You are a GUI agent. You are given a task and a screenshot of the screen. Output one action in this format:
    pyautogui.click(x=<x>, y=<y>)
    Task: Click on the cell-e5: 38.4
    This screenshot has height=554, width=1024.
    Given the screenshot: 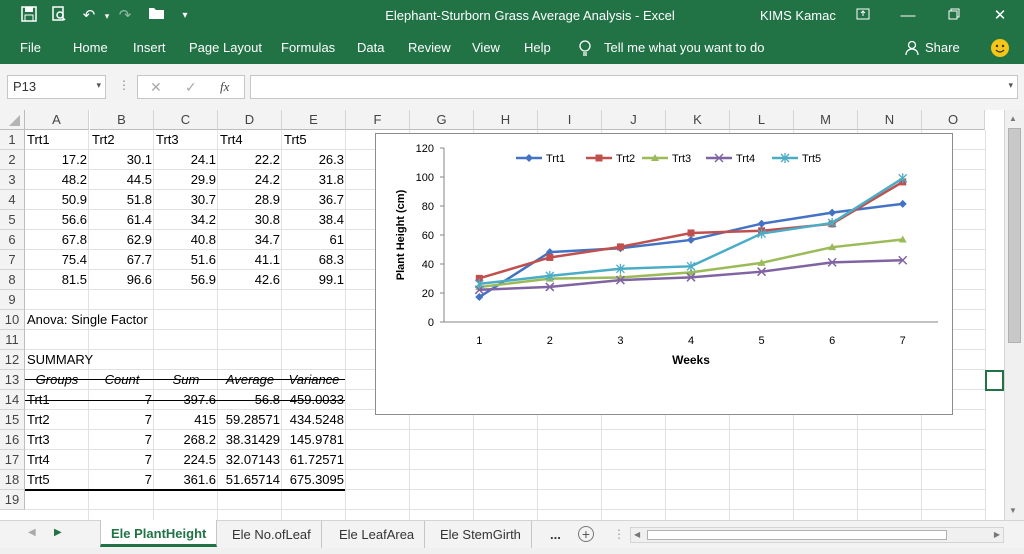 What is the action you would take?
    pyautogui.click(x=314, y=220)
    